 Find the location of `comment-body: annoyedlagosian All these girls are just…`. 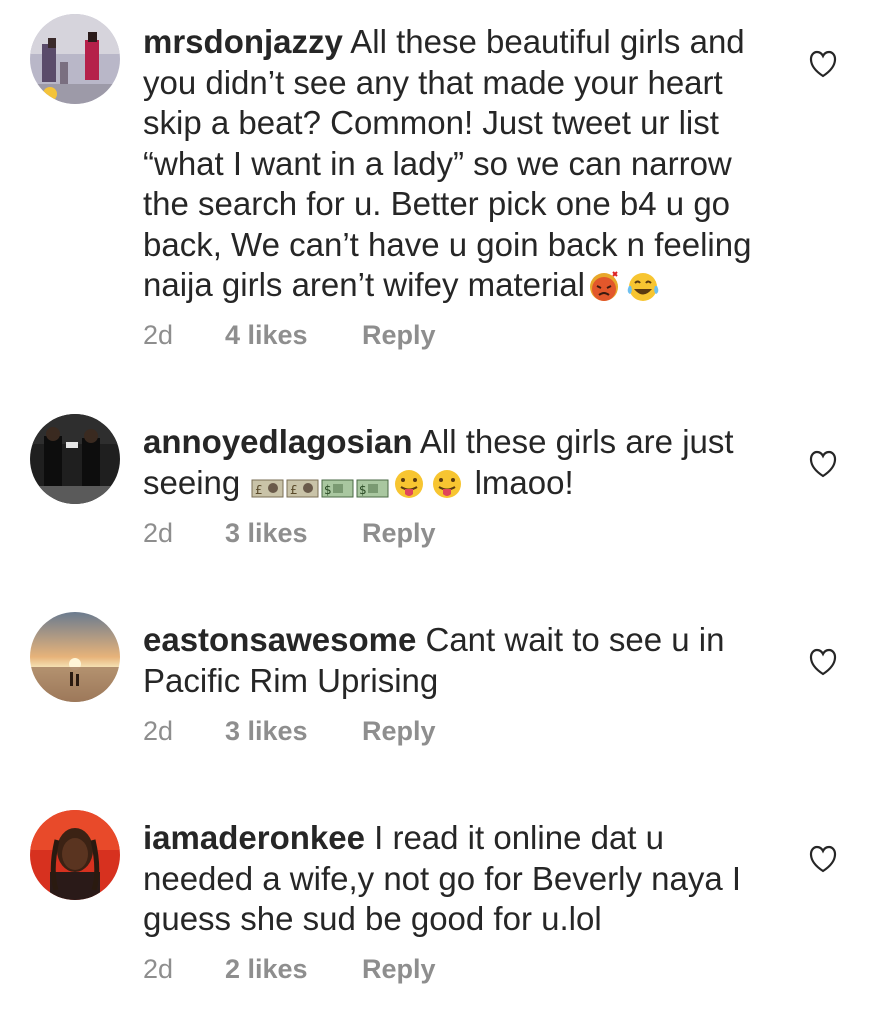

comment-body: annoyedlagosian All these girls are just… is located at coordinates (463, 462).